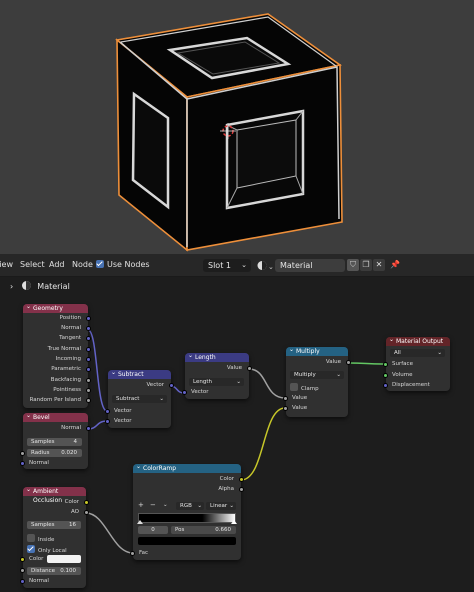  What do you see at coordinates (402, 375) in the screenshot?
I see `output-input-volume: Volume` at bounding box center [402, 375].